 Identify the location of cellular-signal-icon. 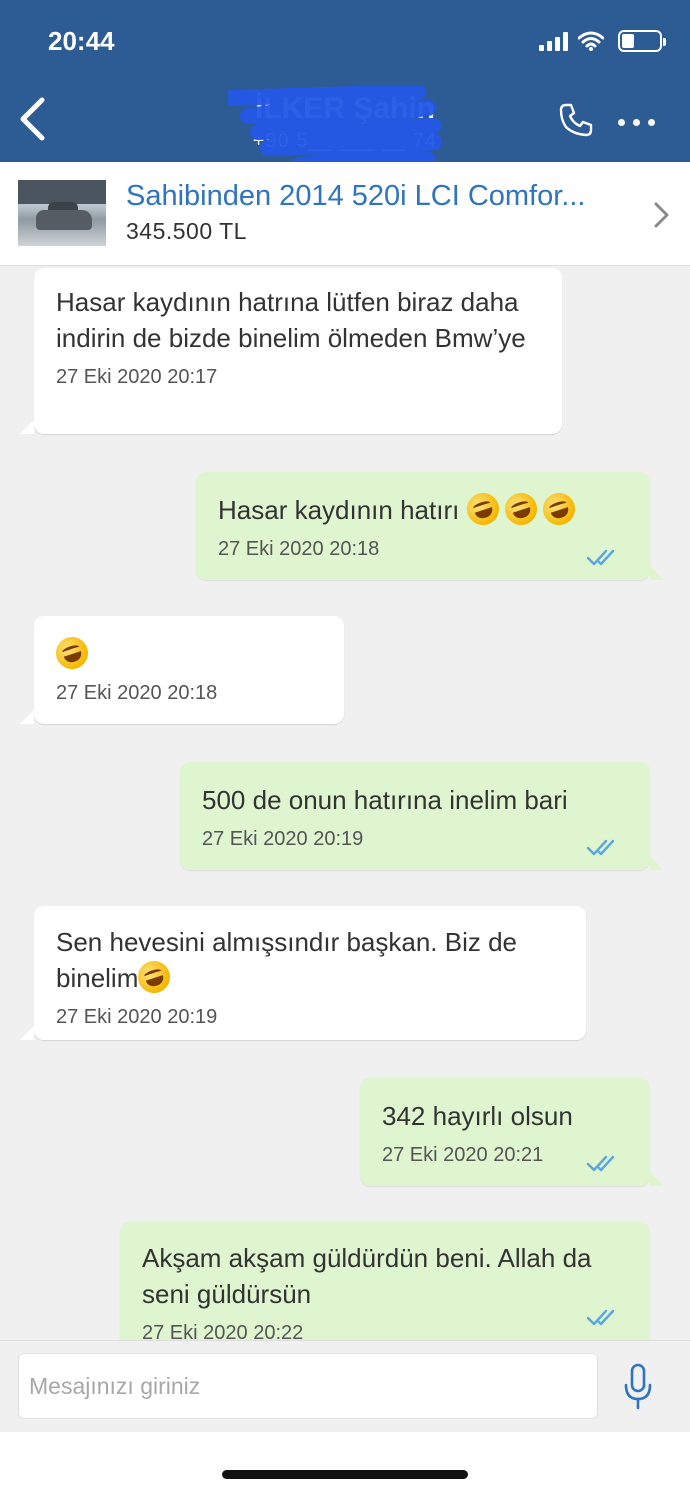
(553, 41).